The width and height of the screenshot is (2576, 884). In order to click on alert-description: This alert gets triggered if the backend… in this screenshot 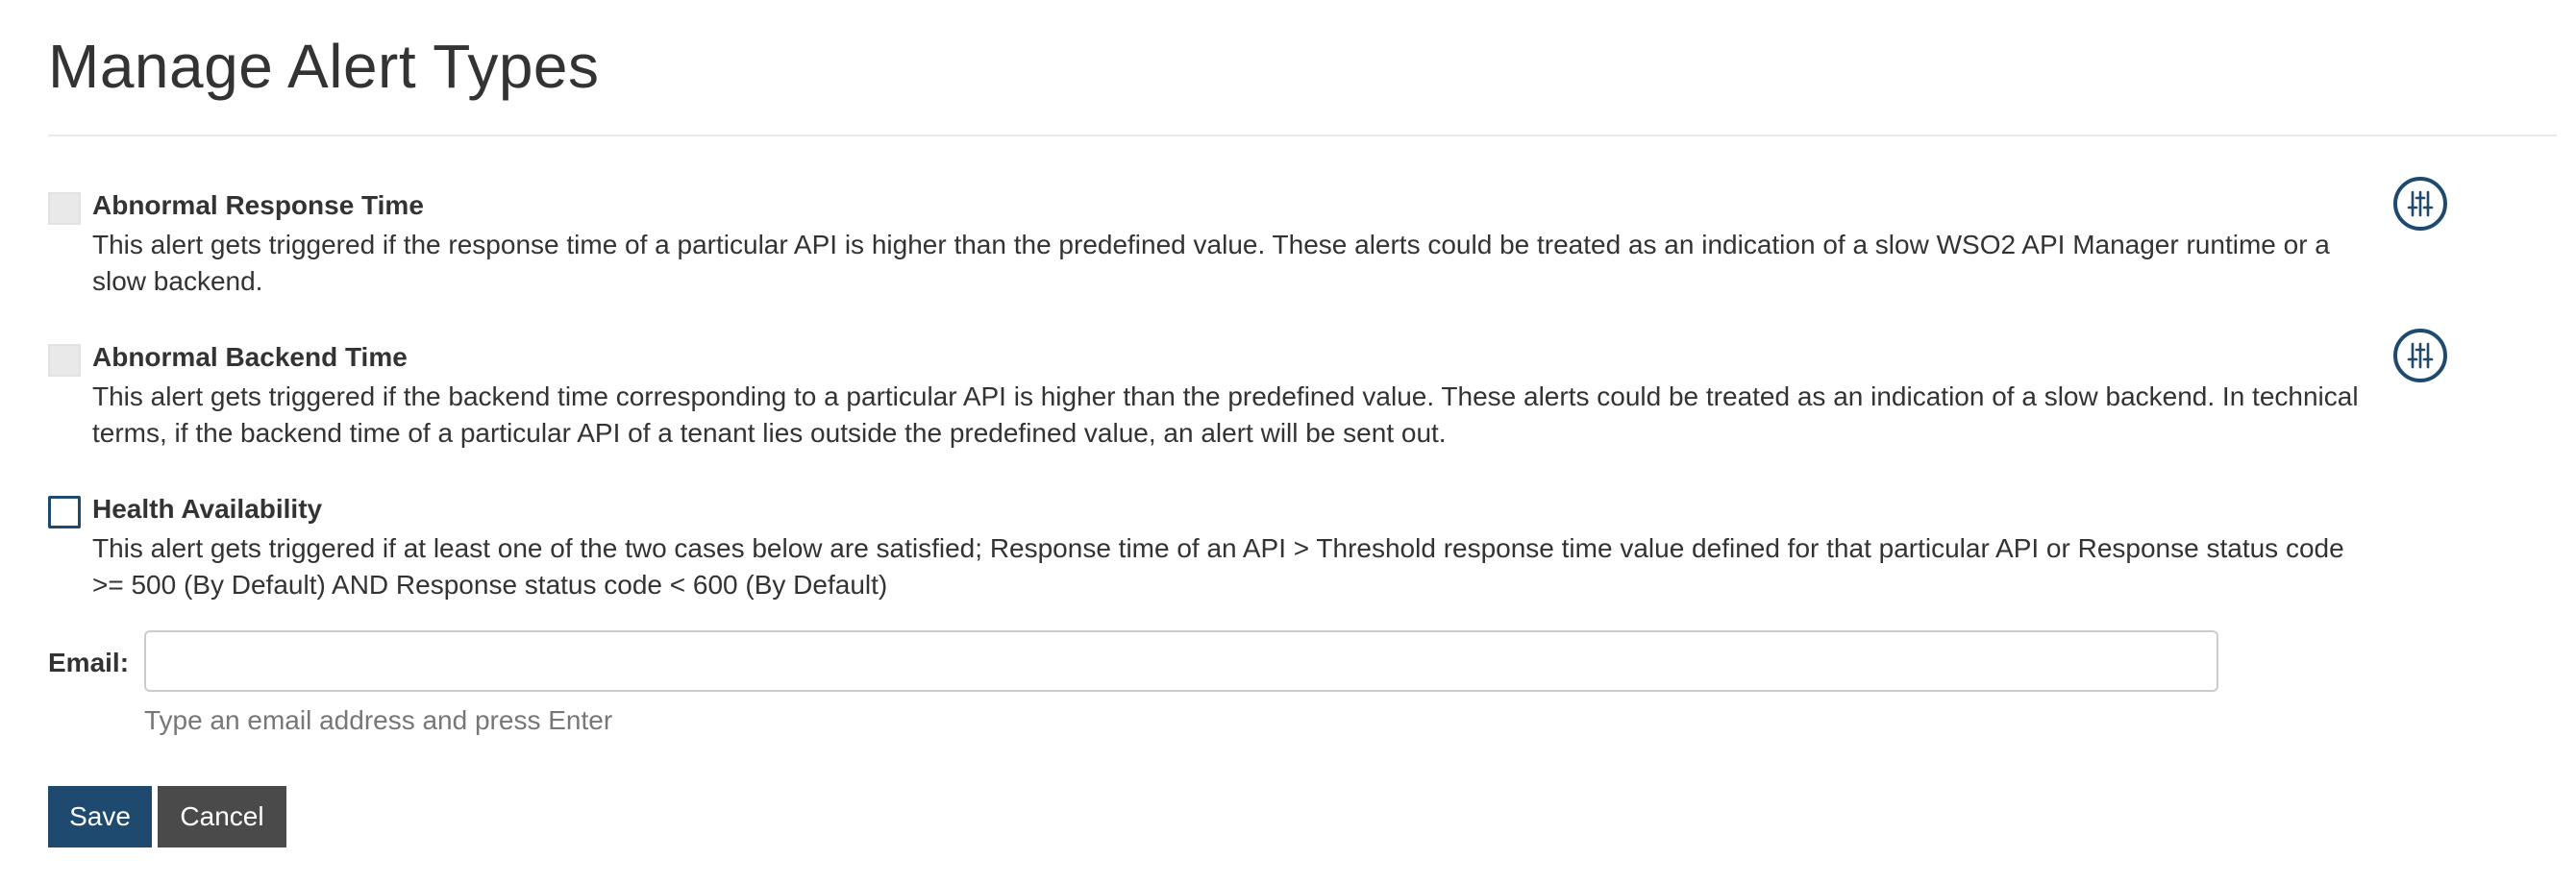, I will do `click(1225, 414)`.